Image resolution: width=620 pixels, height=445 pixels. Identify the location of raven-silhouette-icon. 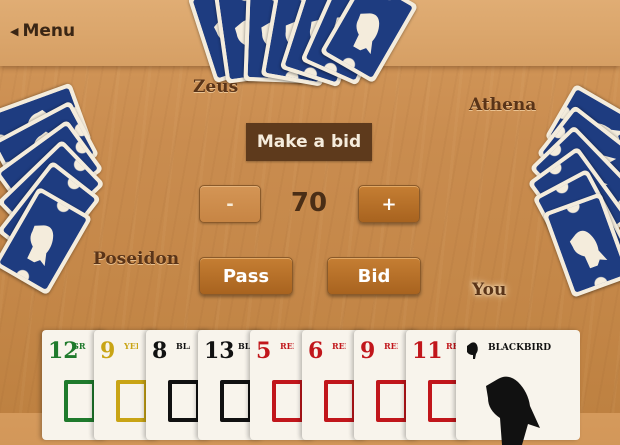
(513, 410).